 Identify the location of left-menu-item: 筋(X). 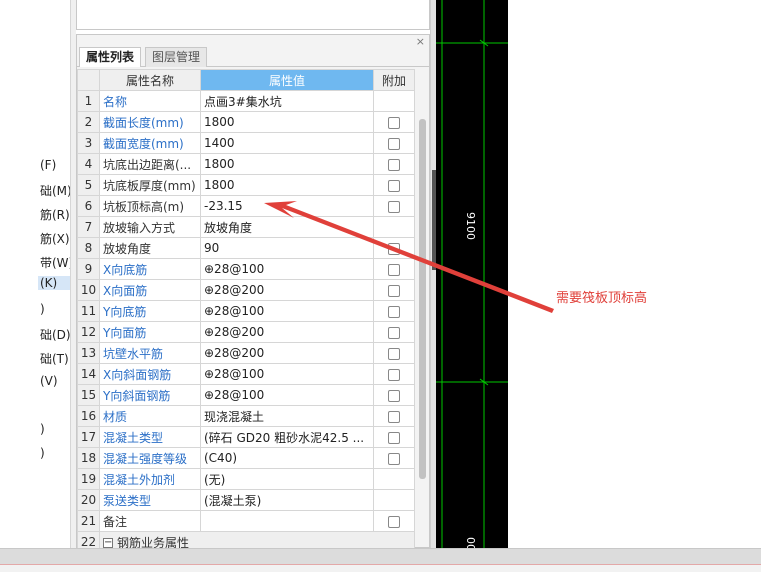
(55, 238).